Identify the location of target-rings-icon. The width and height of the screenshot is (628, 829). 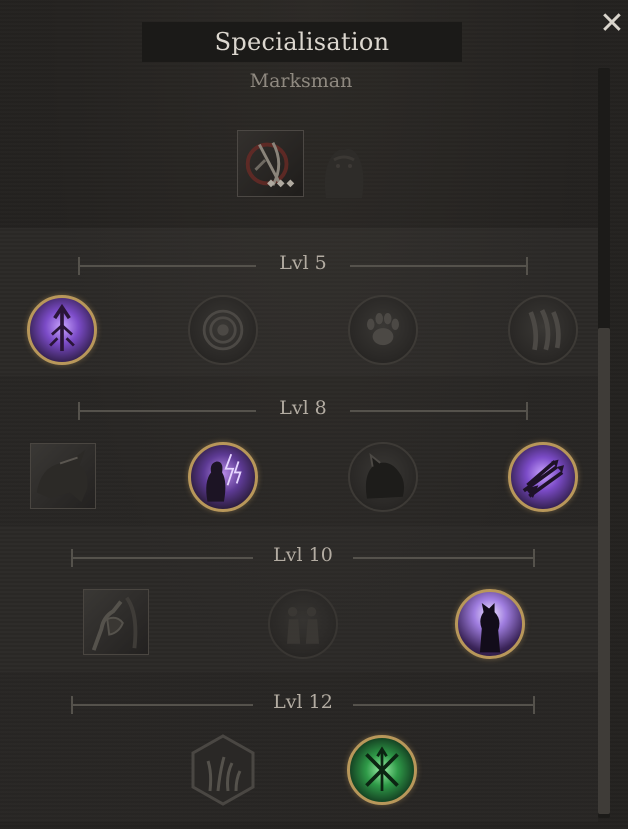
(223, 330).